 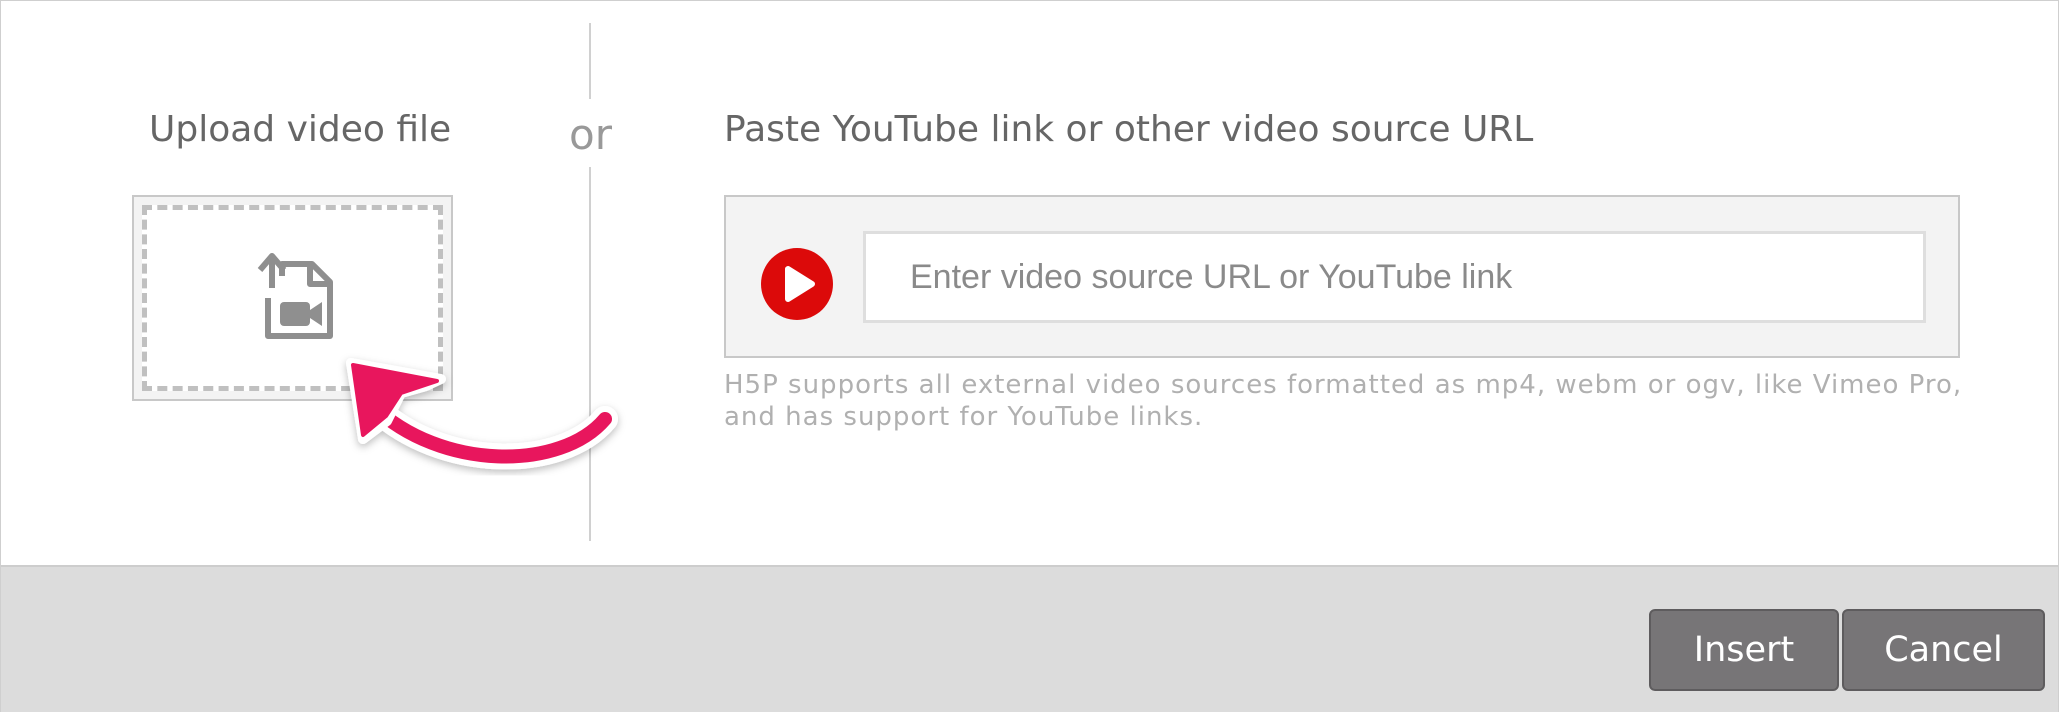 What do you see at coordinates (300, 129) in the screenshot?
I see `upload-video-title: Upload video file` at bounding box center [300, 129].